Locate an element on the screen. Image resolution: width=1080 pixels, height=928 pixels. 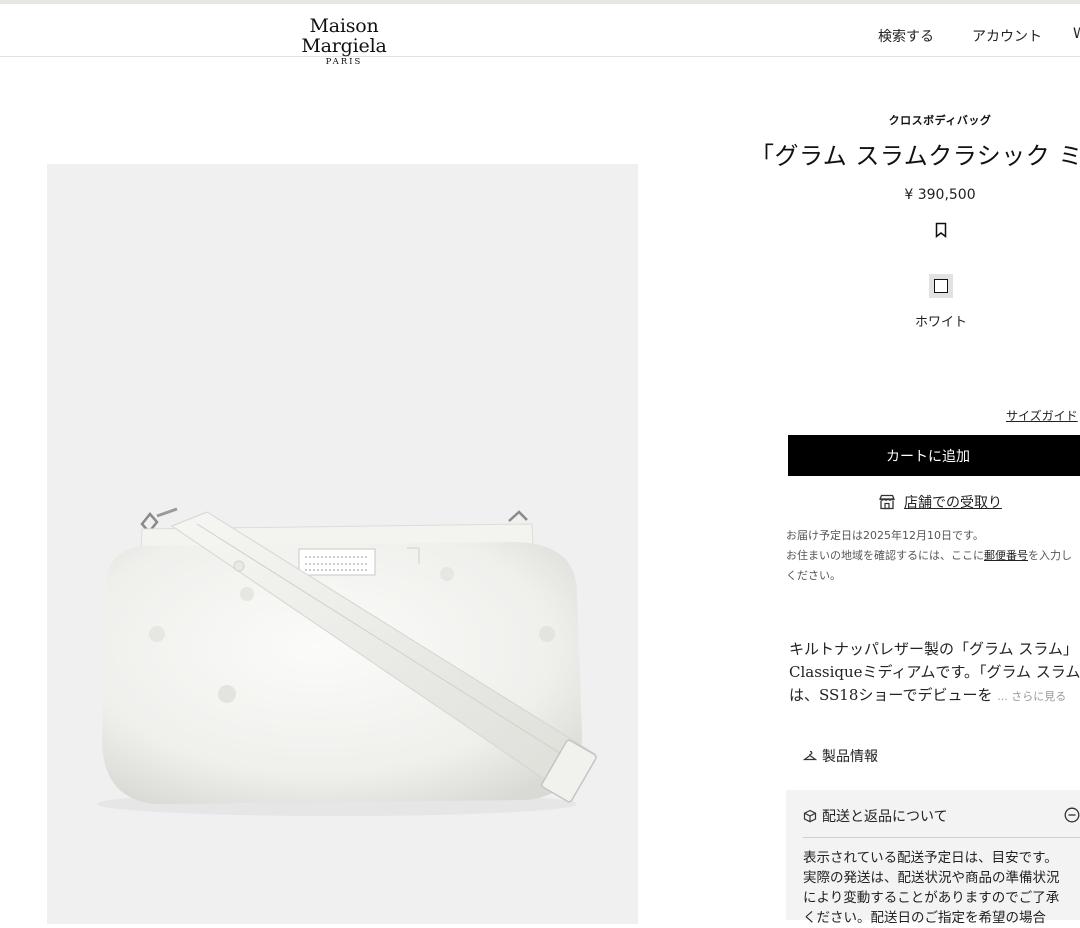
read-more-link: ... さらに見る is located at coordinates (1031, 696).